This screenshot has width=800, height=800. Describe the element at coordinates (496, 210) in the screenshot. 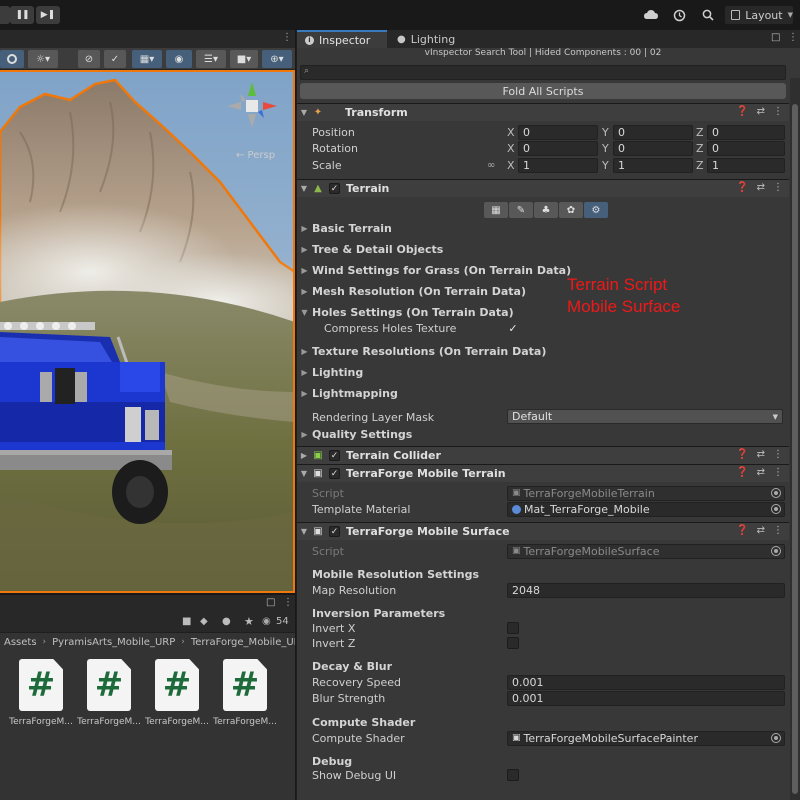

I see `create-neighbor-button: ▦` at that location.